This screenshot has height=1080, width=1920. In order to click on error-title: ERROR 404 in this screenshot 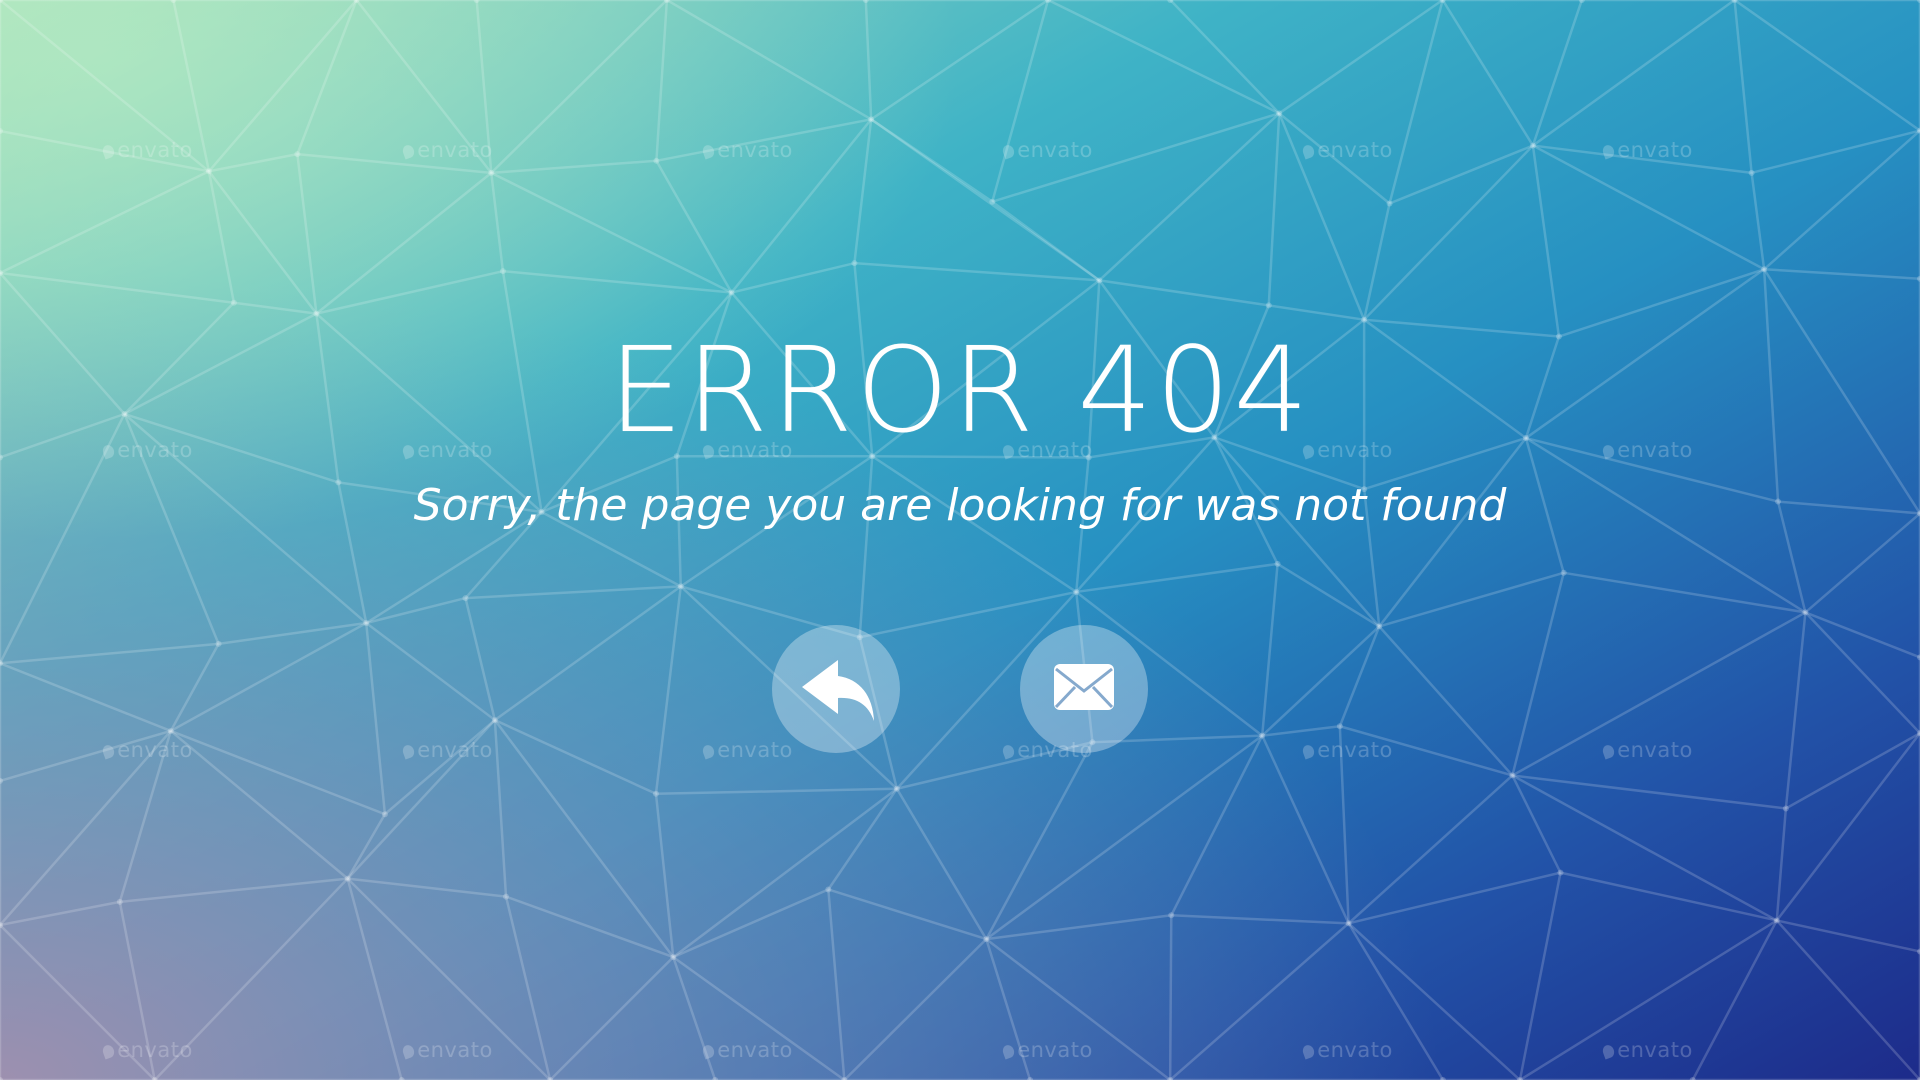, I will do `click(960, 390)`.